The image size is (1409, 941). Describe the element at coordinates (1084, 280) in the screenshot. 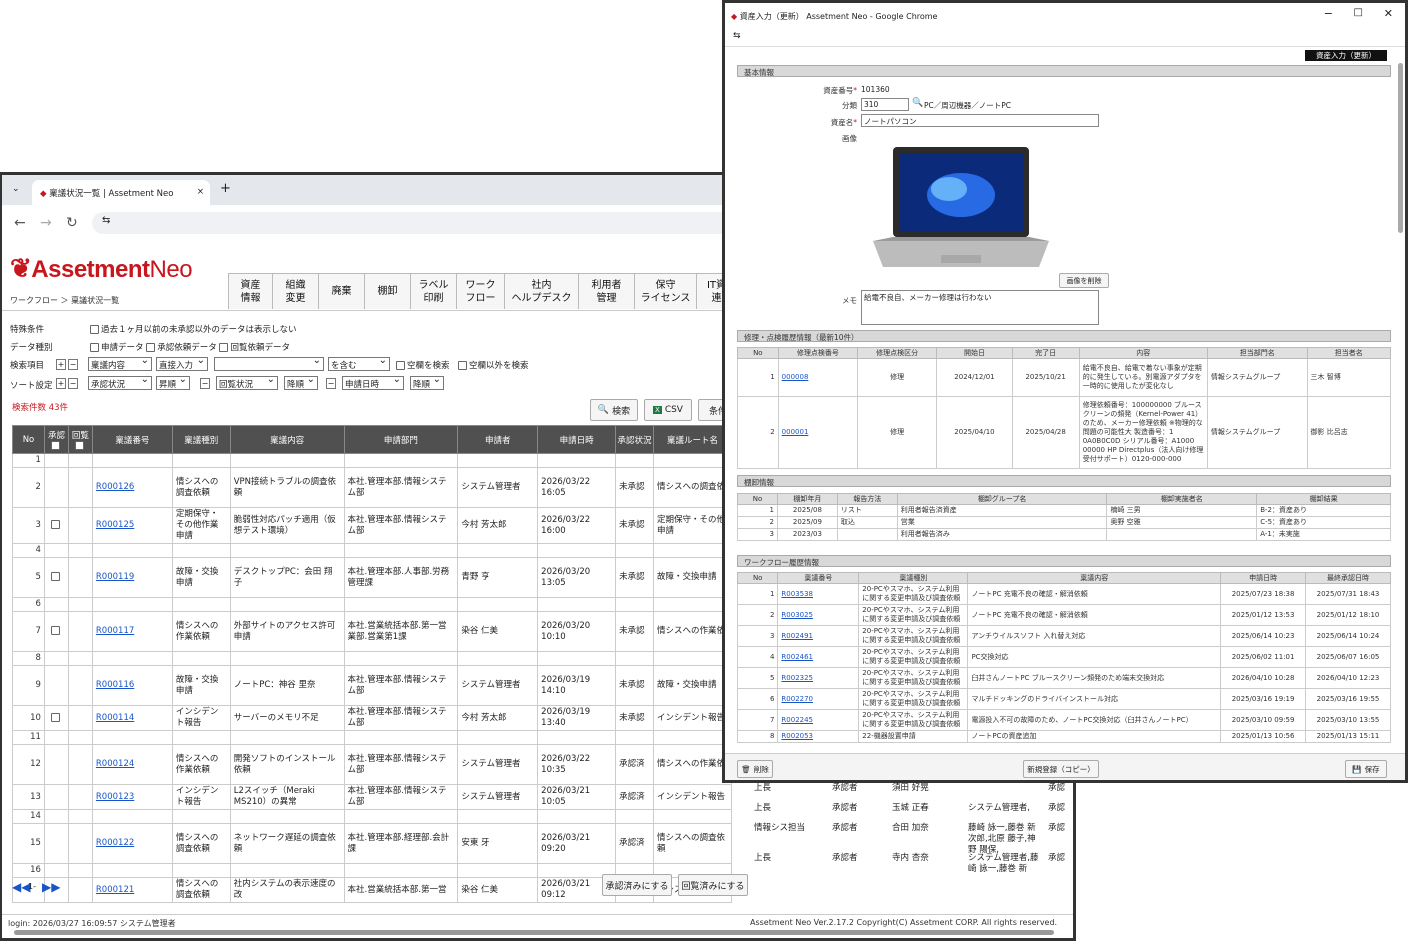

I see `delete-image-button: 画像を削除` at that location.